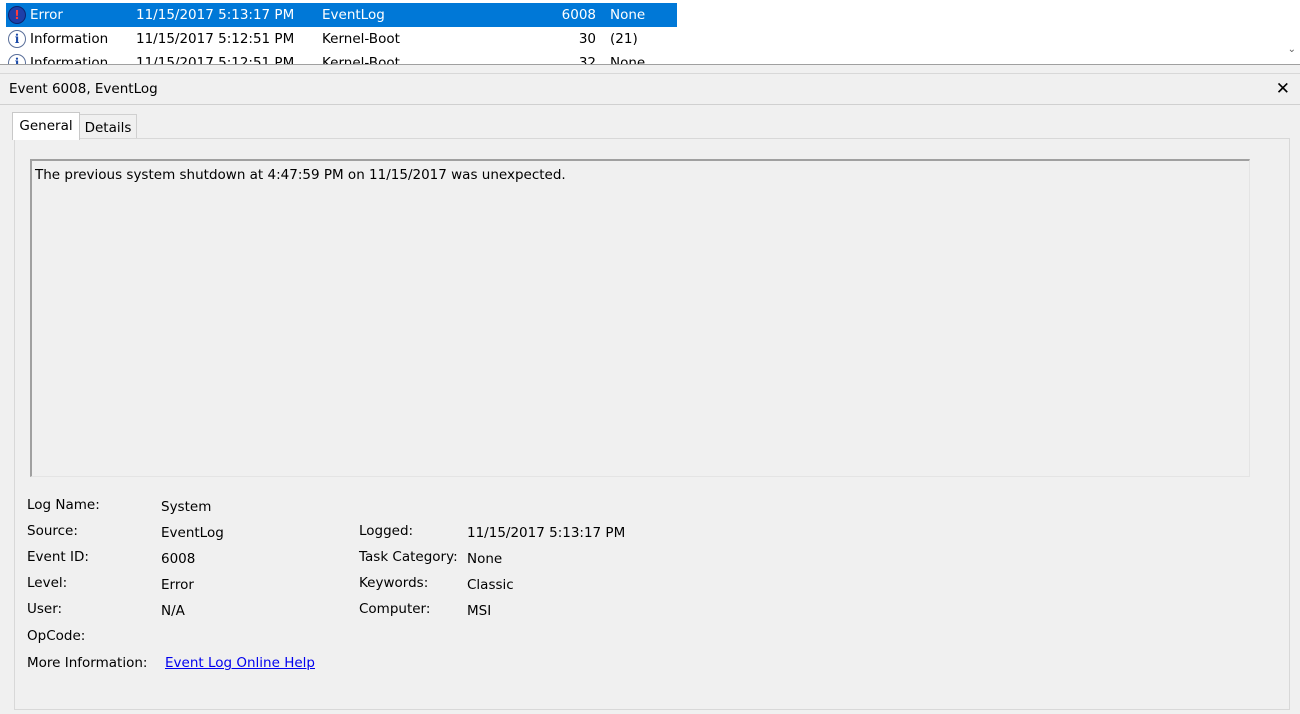  Describe the element at coordinates (587, 39) in the screenshot. I see `row-event-id: 30` at that location.